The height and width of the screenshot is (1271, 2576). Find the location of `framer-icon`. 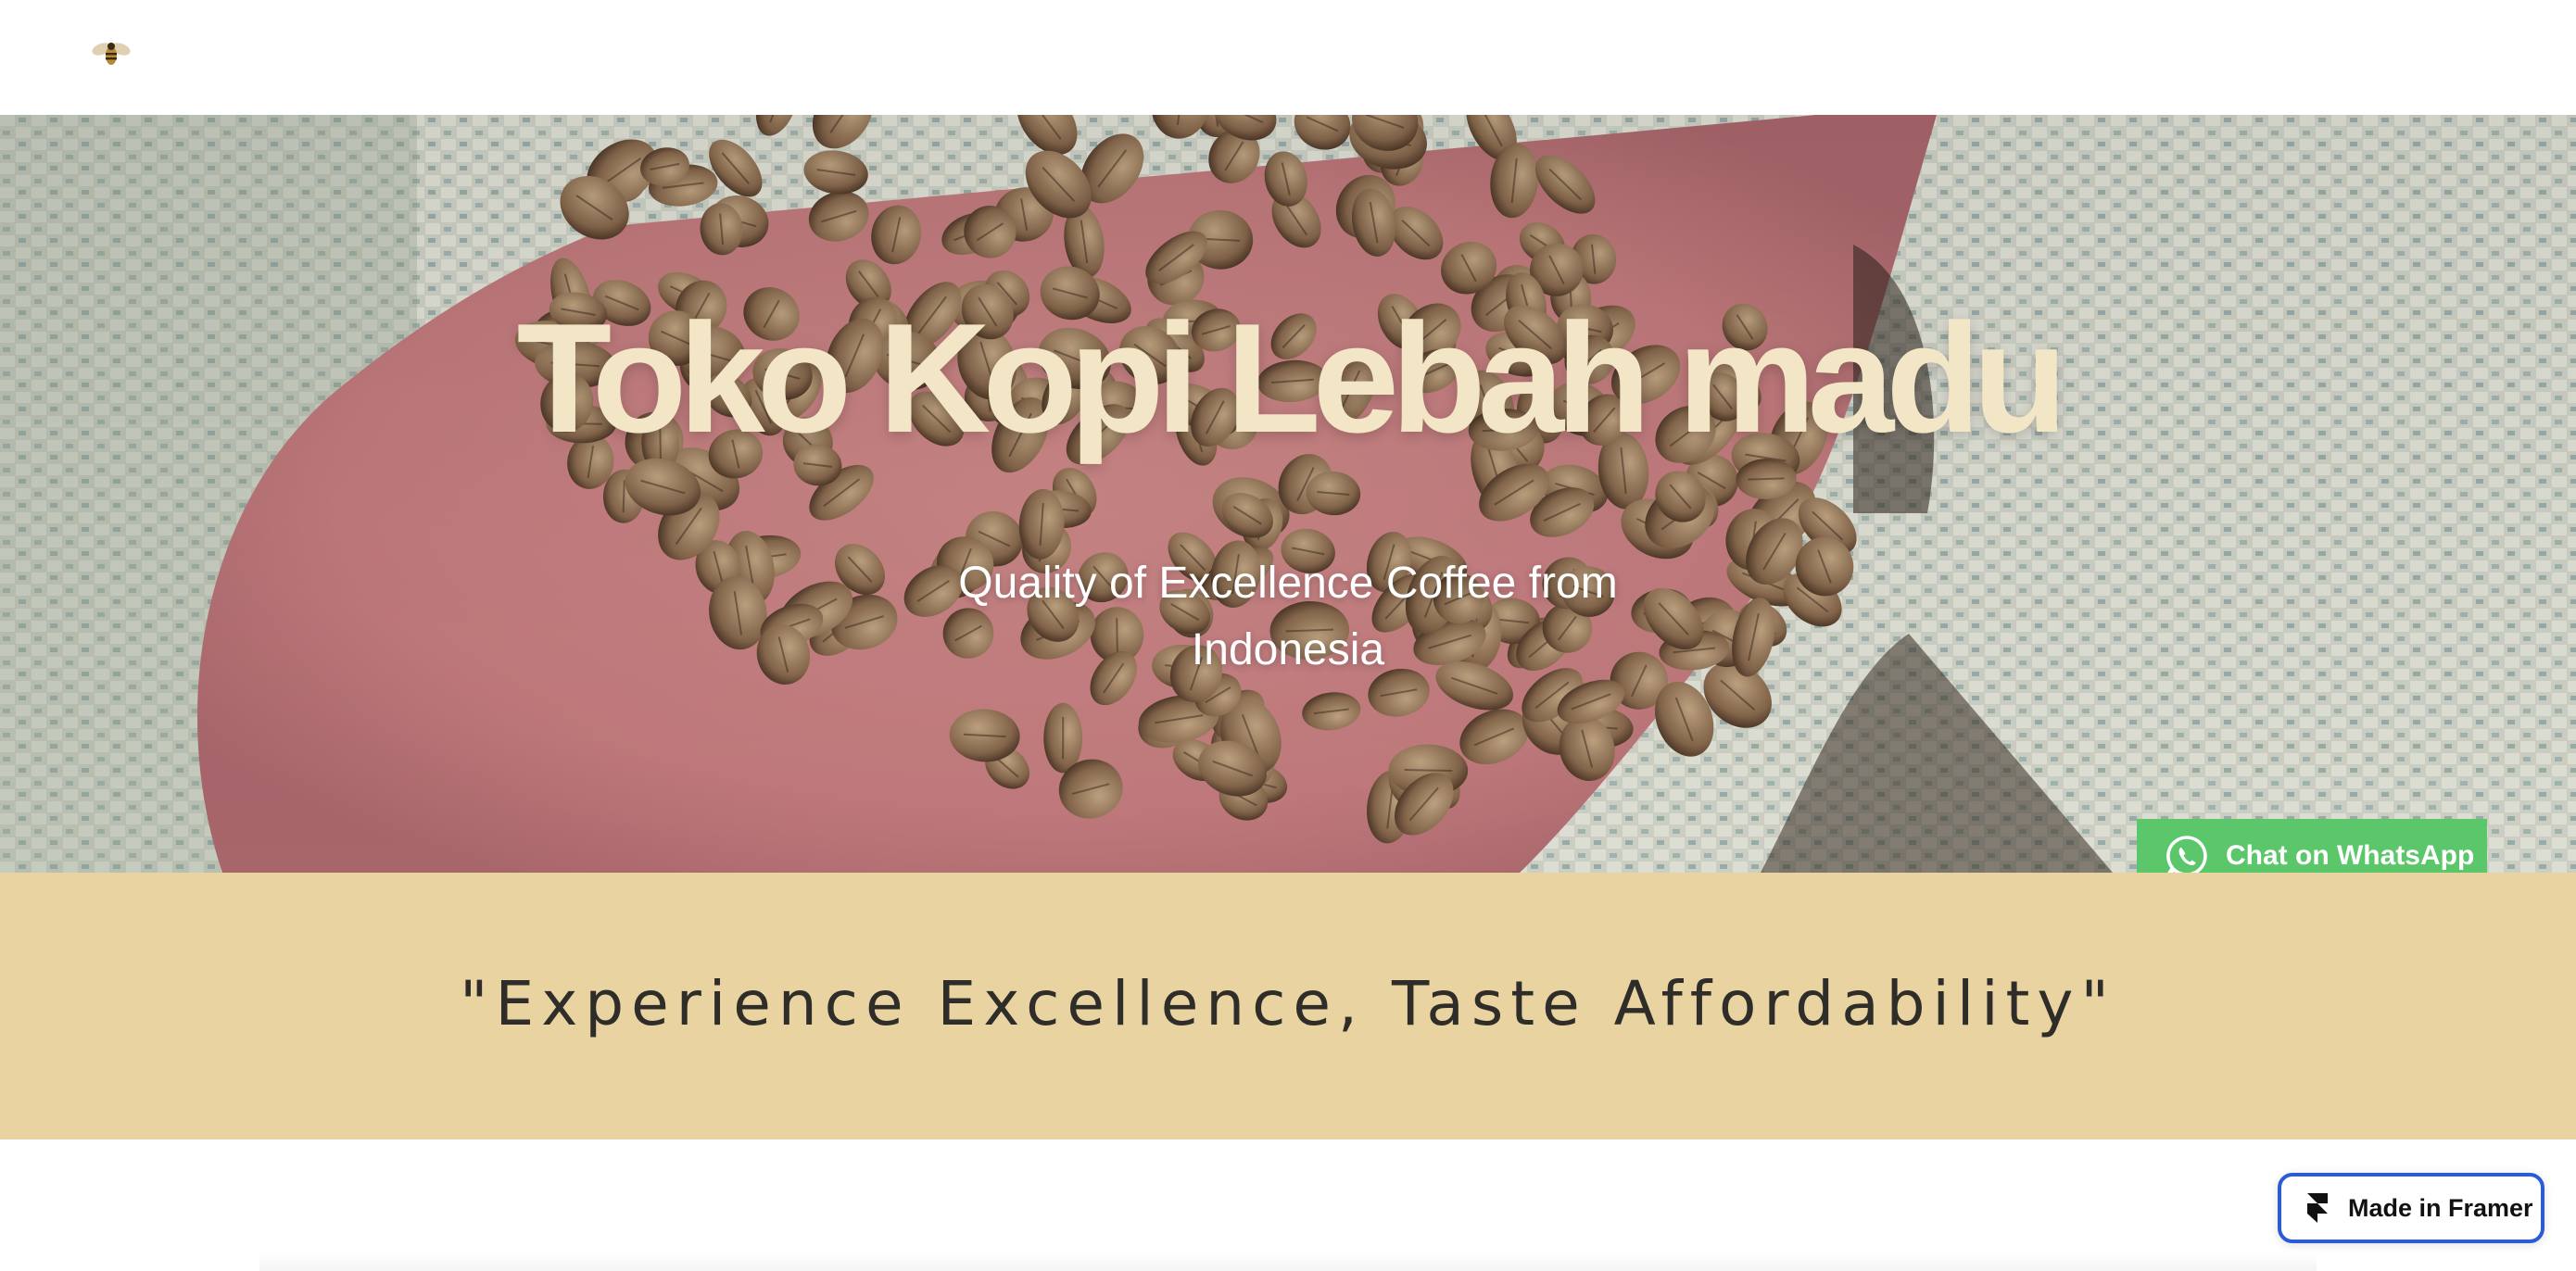

framer-icon is located at coordinates (2318, 1208).